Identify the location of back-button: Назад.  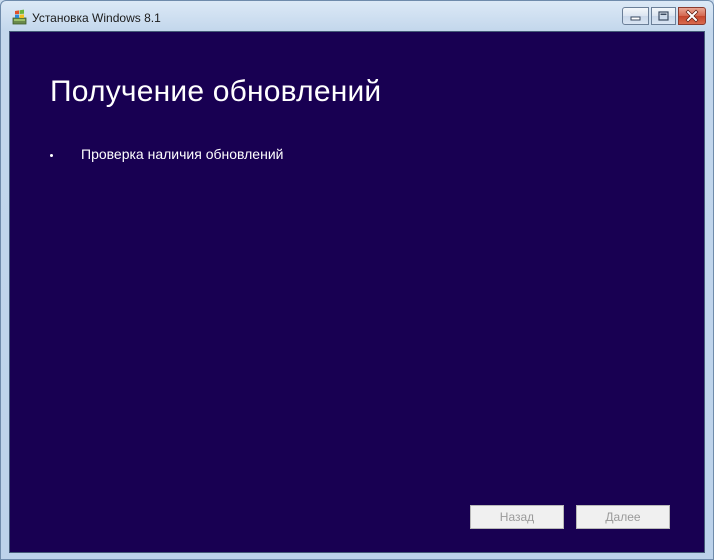
(517, 517).